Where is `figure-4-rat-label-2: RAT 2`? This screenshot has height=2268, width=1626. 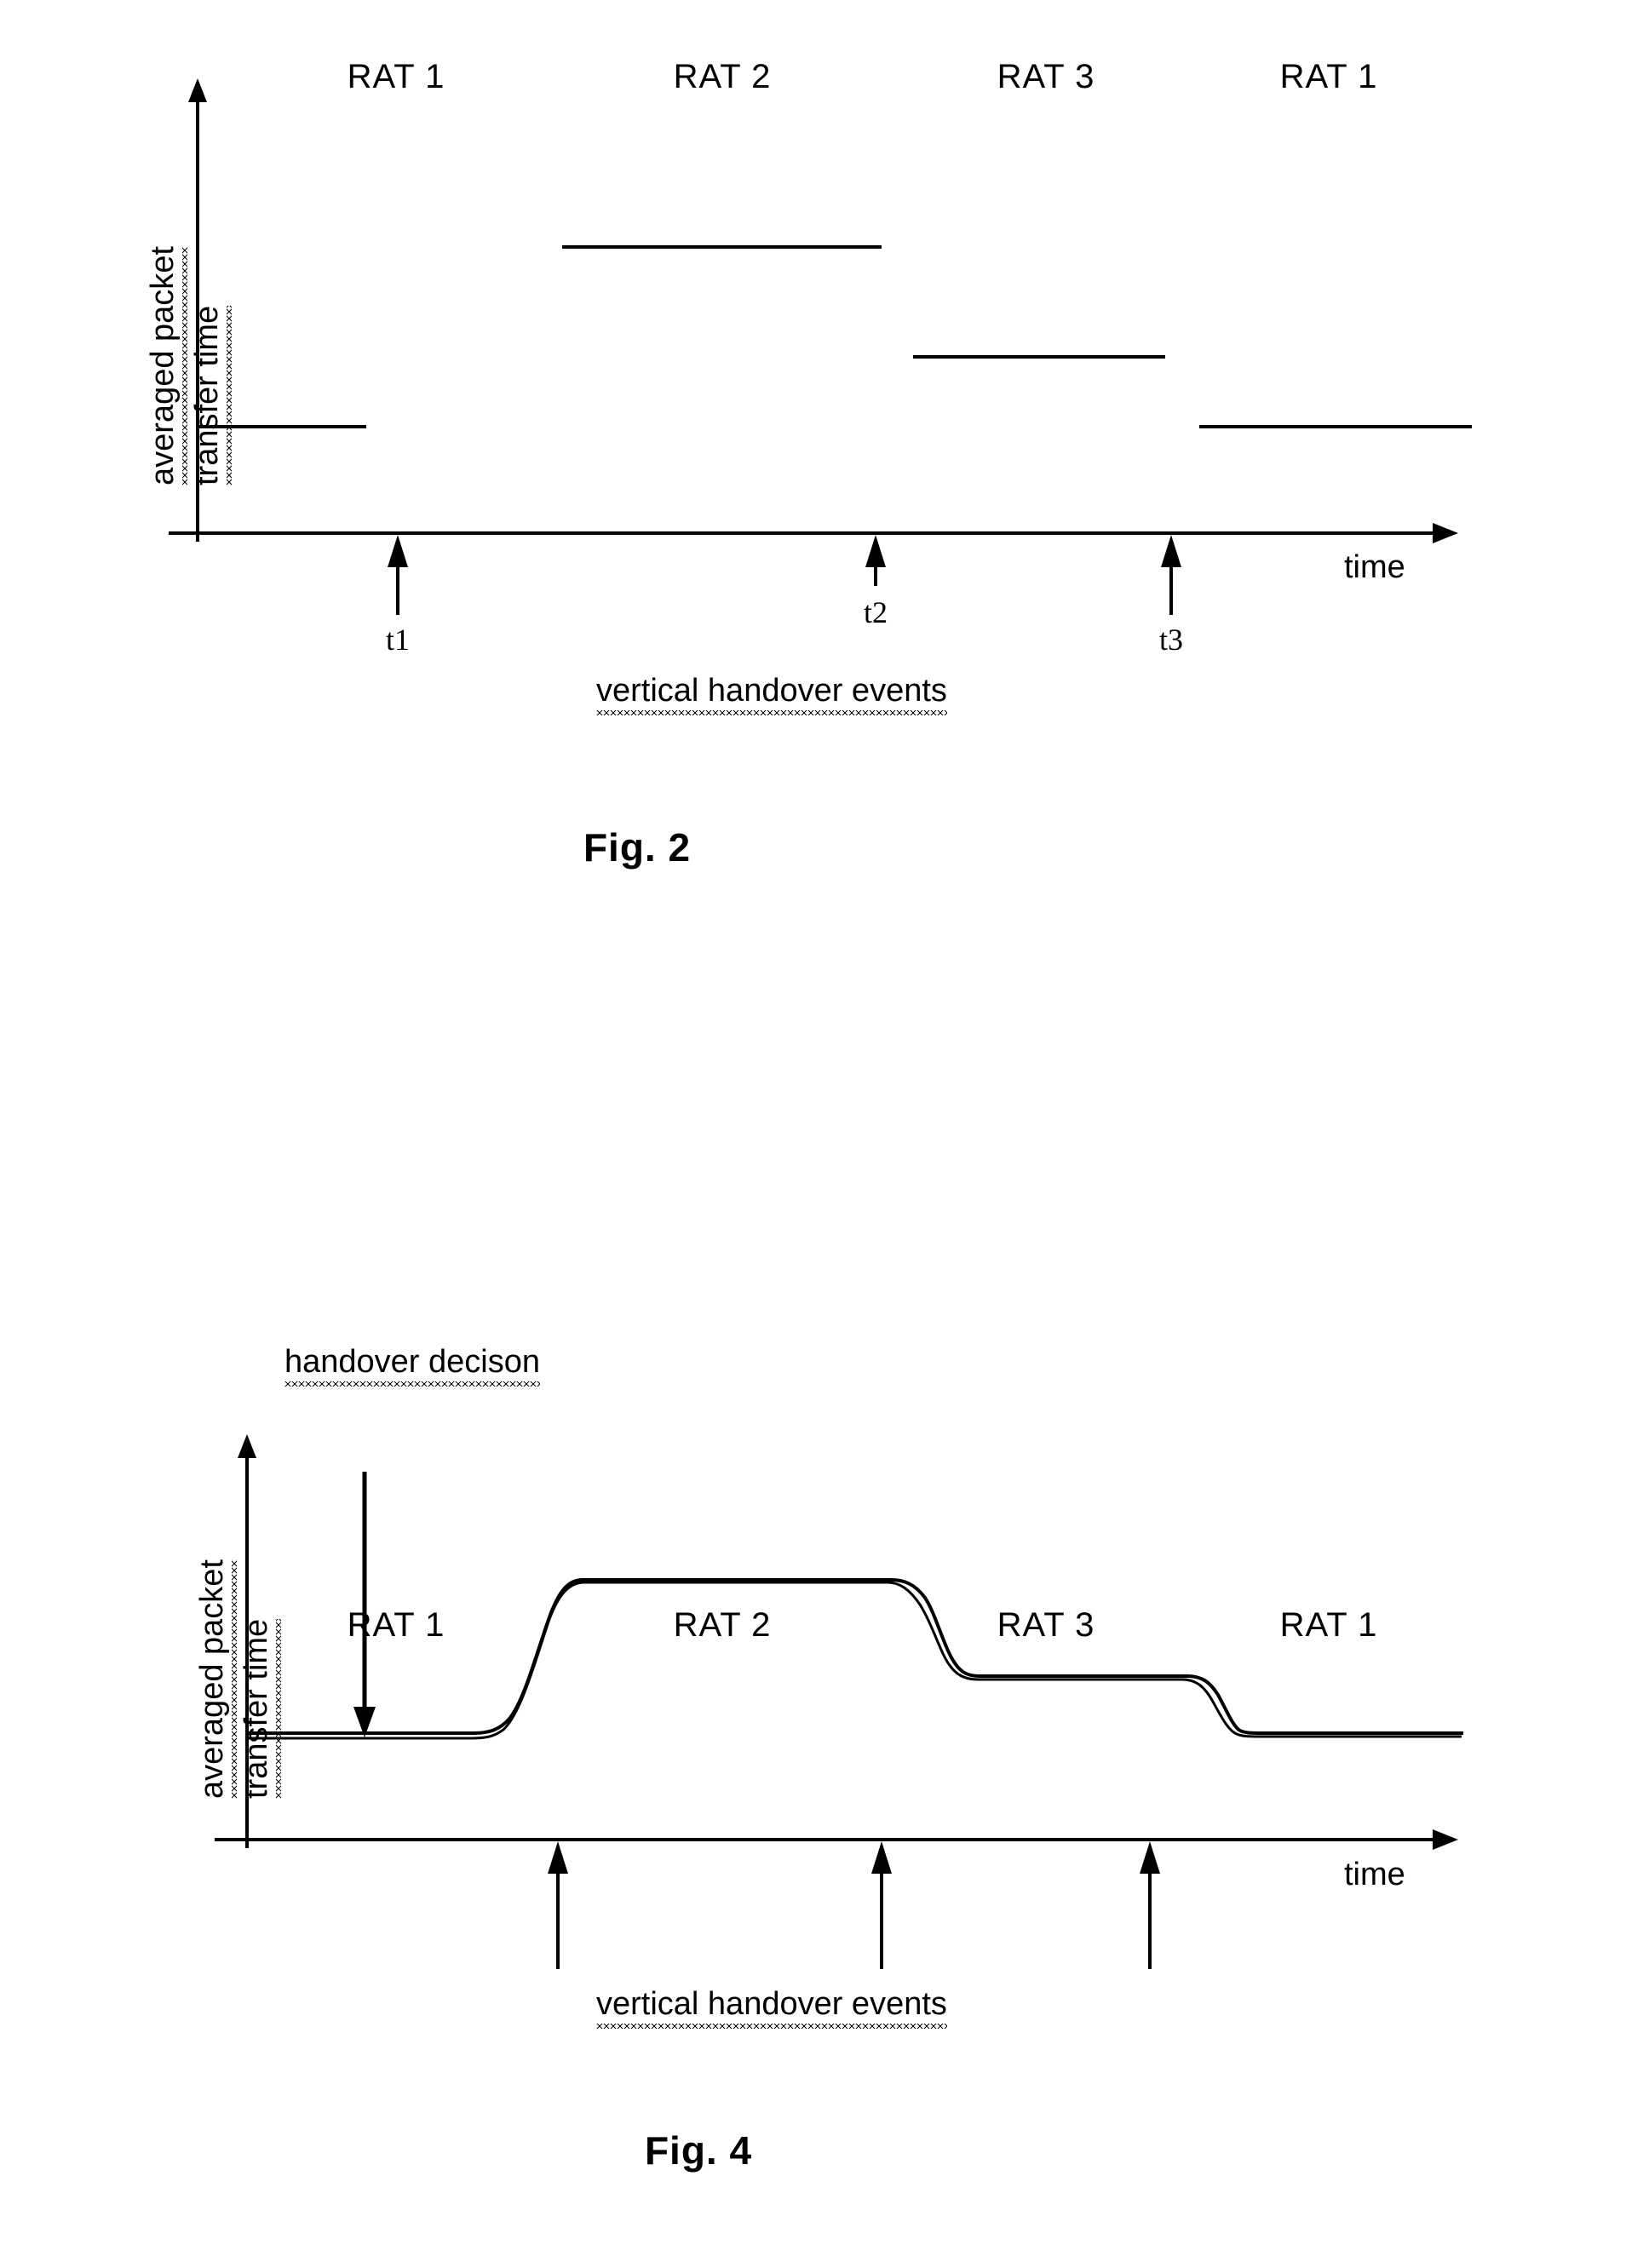 figure-4-rat-label-2: RAT 2 is located at coordinates (722, 1625).